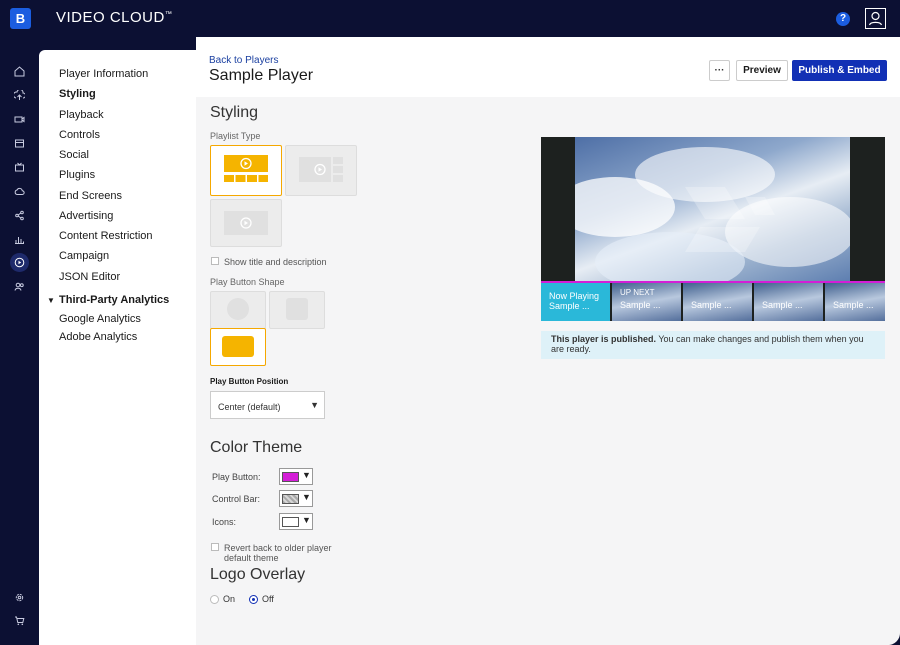  I want to click on play-button-color-swatch, so click(290, 477).